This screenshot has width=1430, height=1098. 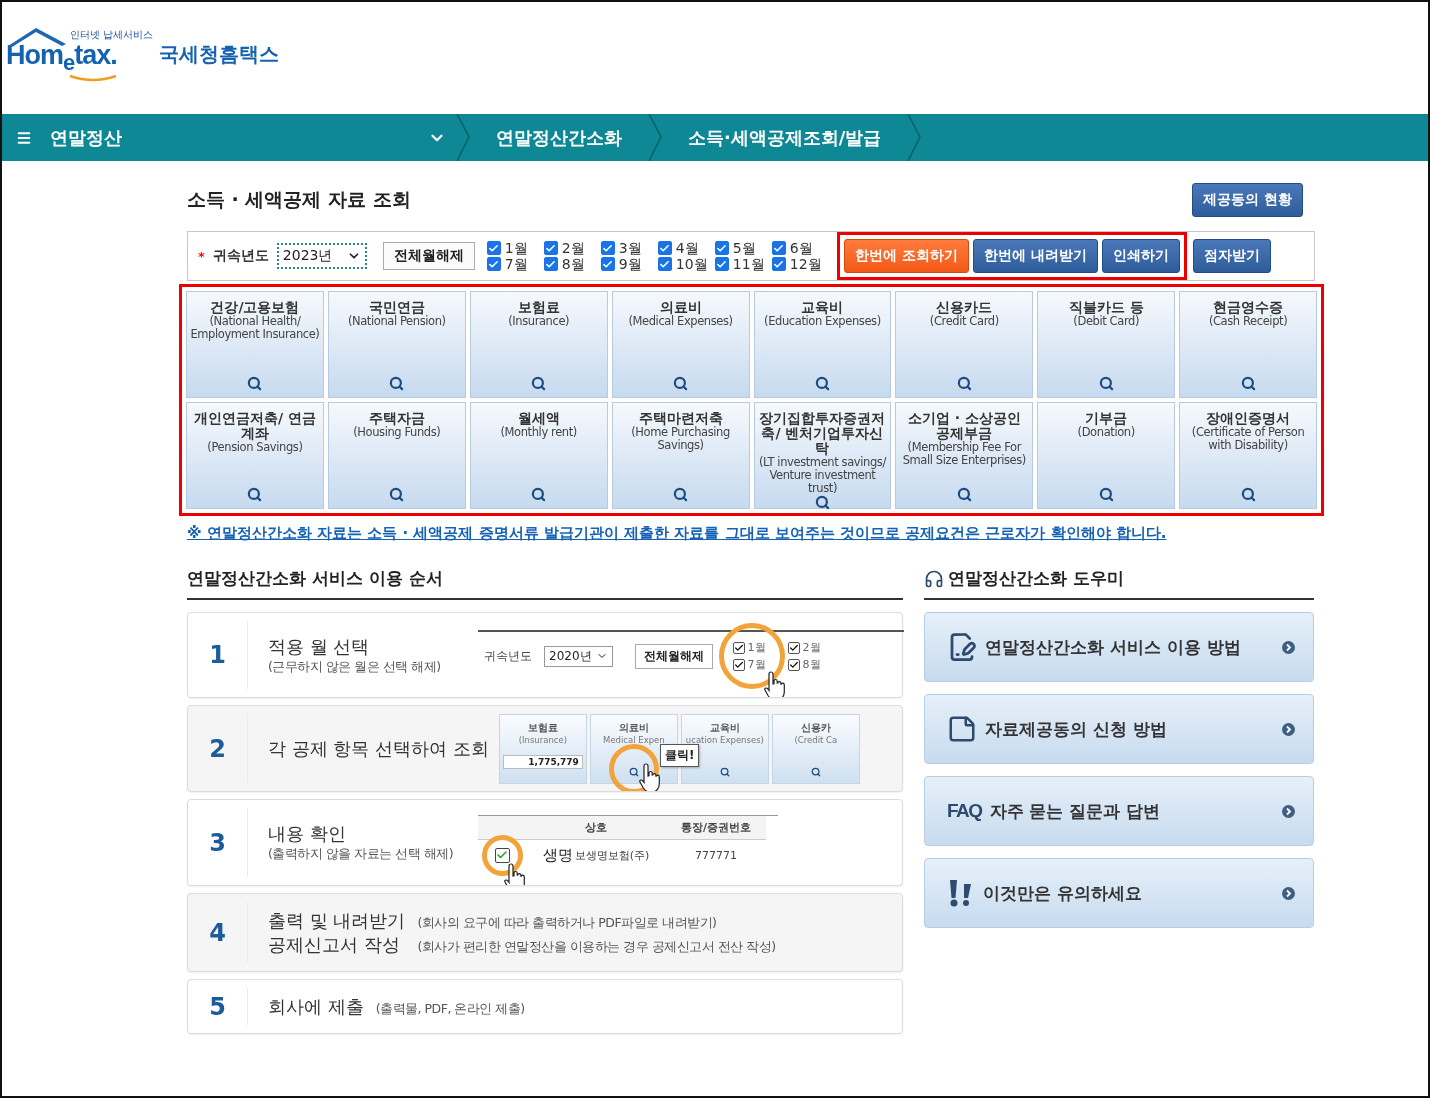 I want to click on page-title: 소득 · 세액공제 자료 조회, so click(x=299, y=199).